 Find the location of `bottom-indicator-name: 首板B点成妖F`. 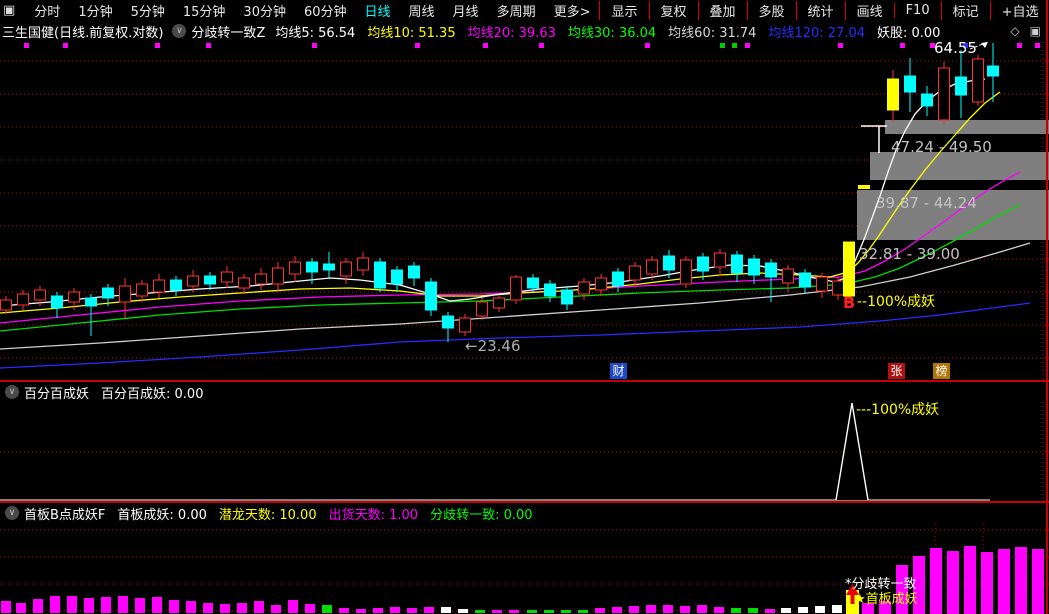

bottom-indicator-name: 首板B点成妖F is located at coordinates (64, 513).